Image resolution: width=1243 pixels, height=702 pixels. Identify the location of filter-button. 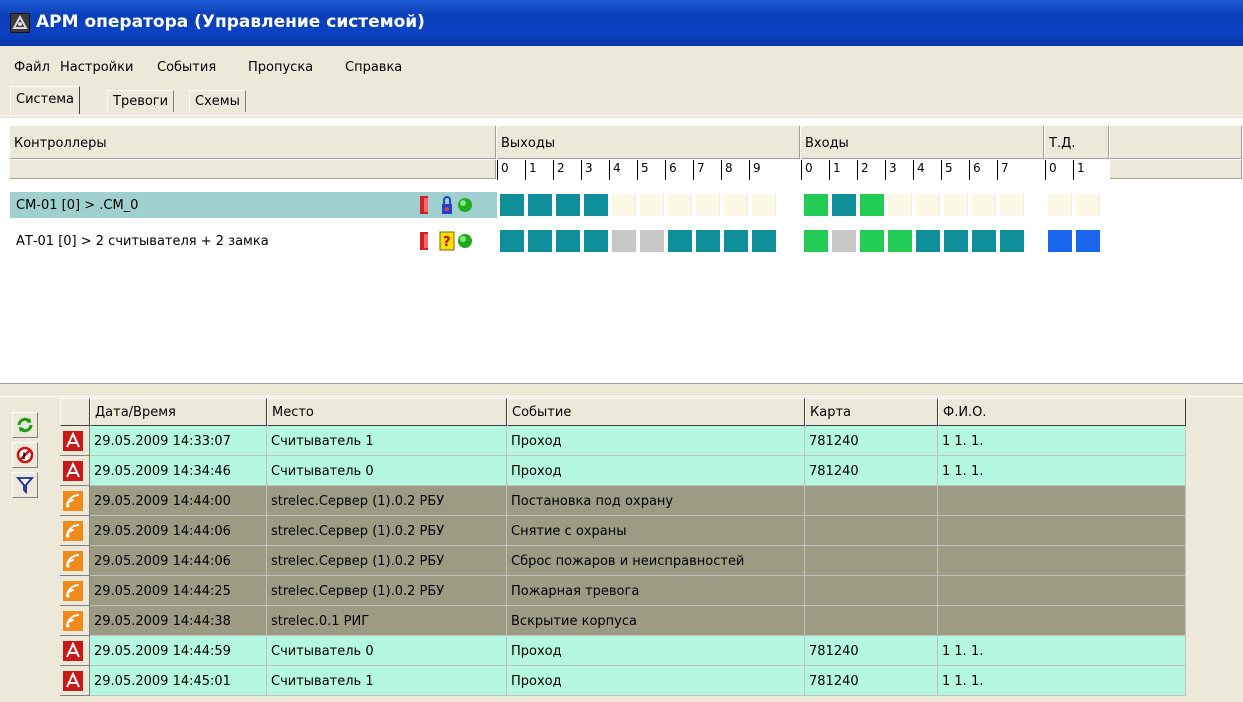
(25, 485).